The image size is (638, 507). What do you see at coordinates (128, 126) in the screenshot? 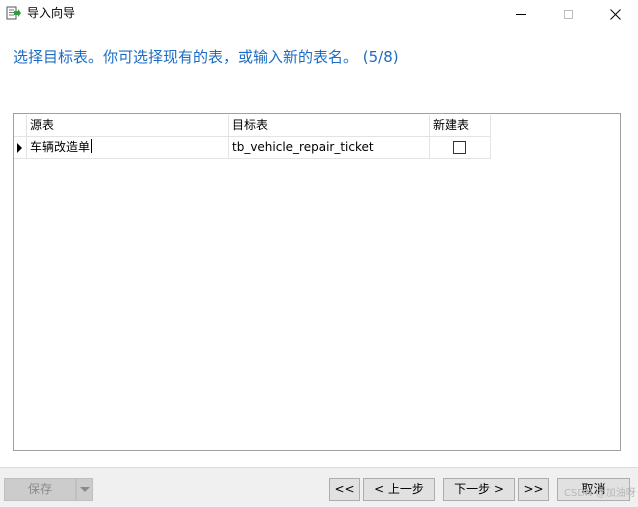
I see `column-header-source: 源表` at bounding box center [128, 126].